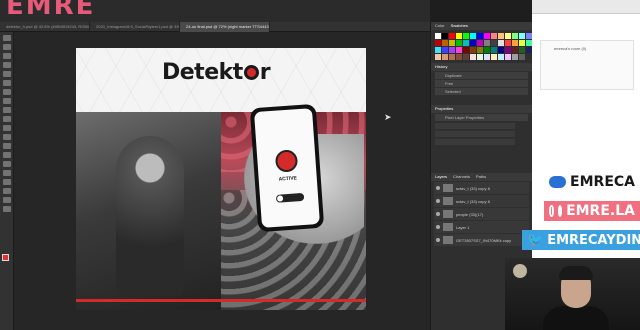 The width and height of the screenshot is (640, 330). Describe the element at coordinates (5, 257) in the screenshot. I see `foreground-color-swatch` at that location.